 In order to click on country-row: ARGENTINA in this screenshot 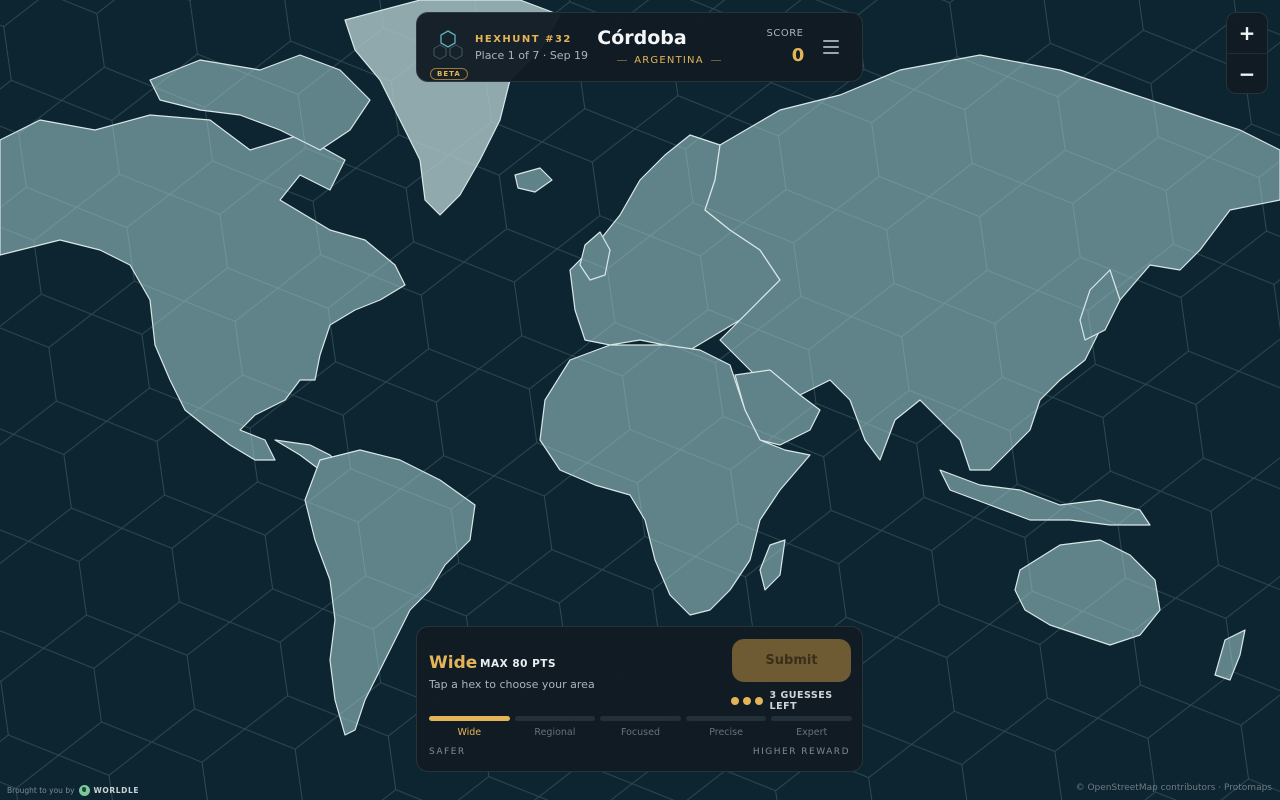, I will do `click(669, 60)`.